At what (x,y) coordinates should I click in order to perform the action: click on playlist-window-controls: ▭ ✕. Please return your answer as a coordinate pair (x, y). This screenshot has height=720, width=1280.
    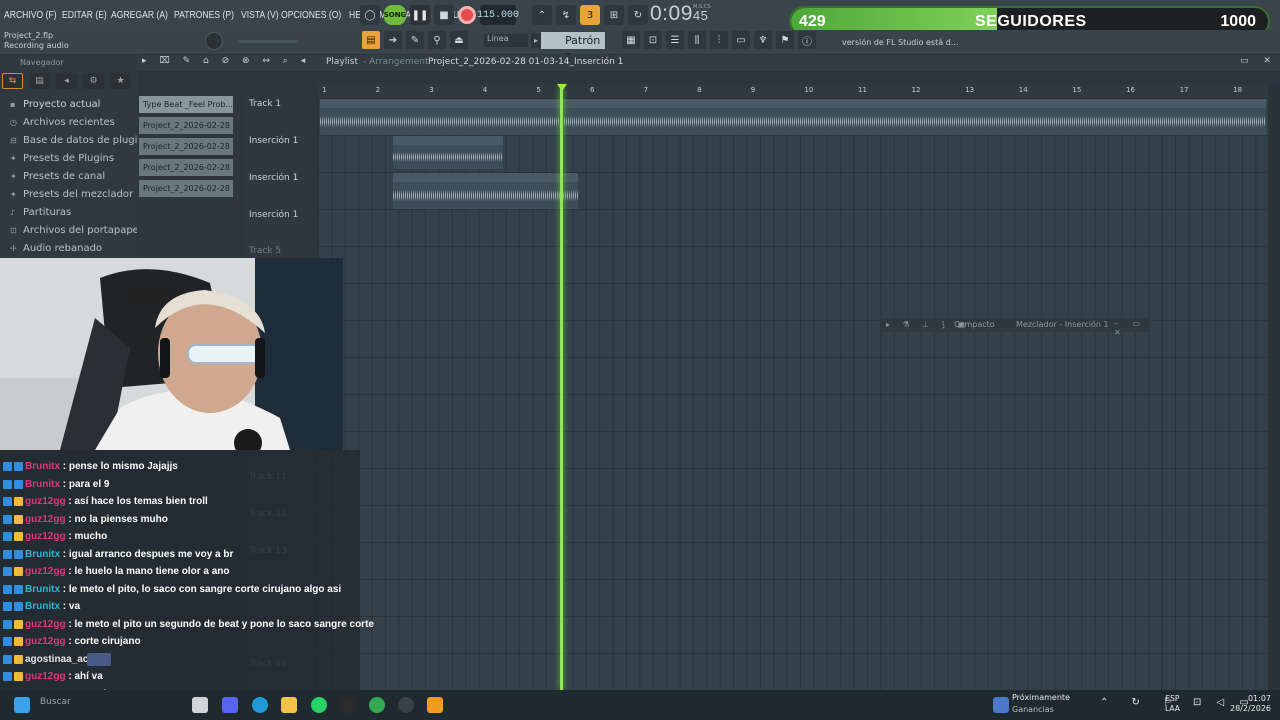
    Looking at the image, I should click on (1258, 61).